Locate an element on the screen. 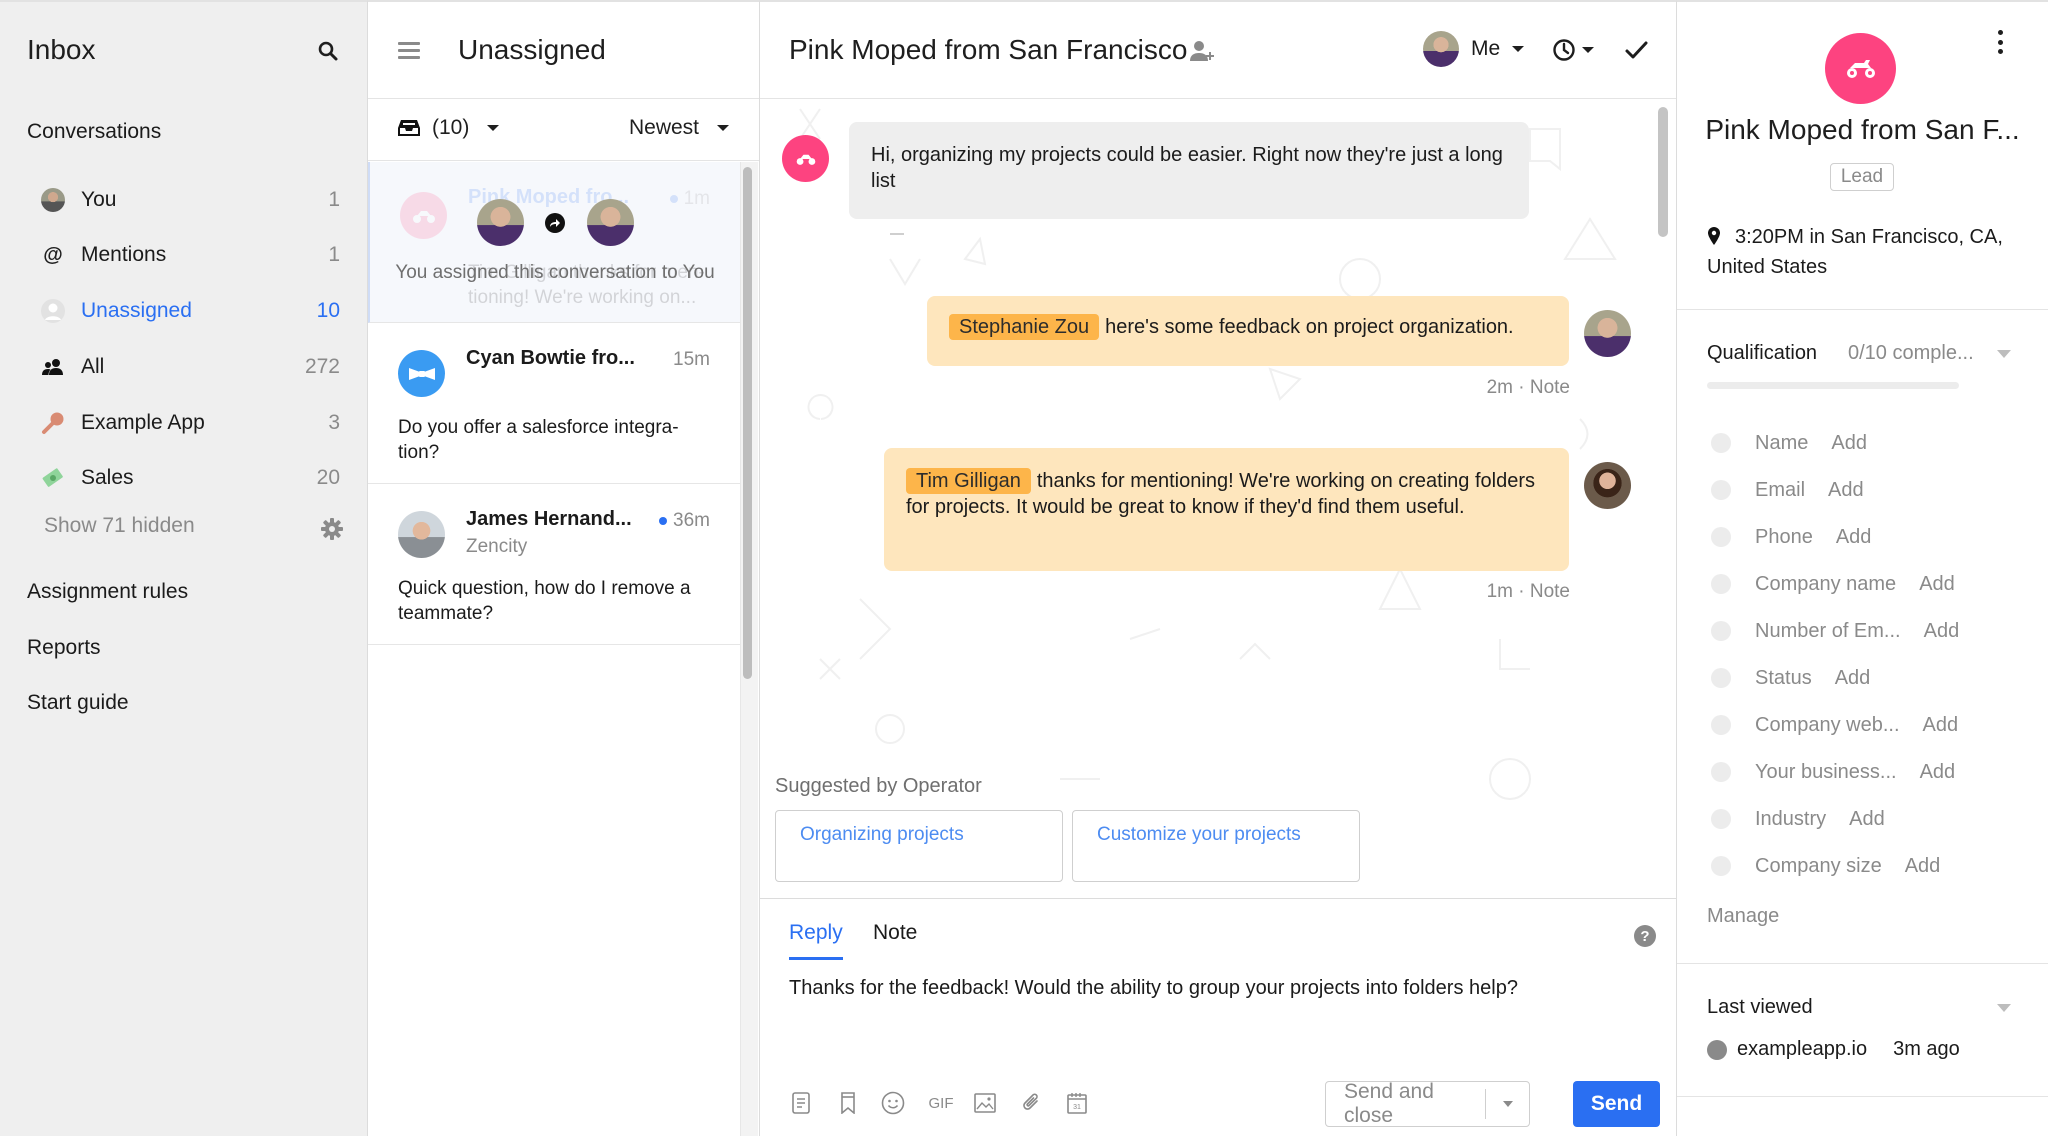 This screenshot has width=2048, height=1136. message-meta: 2m · Note is located at coordinates (1528, 387).